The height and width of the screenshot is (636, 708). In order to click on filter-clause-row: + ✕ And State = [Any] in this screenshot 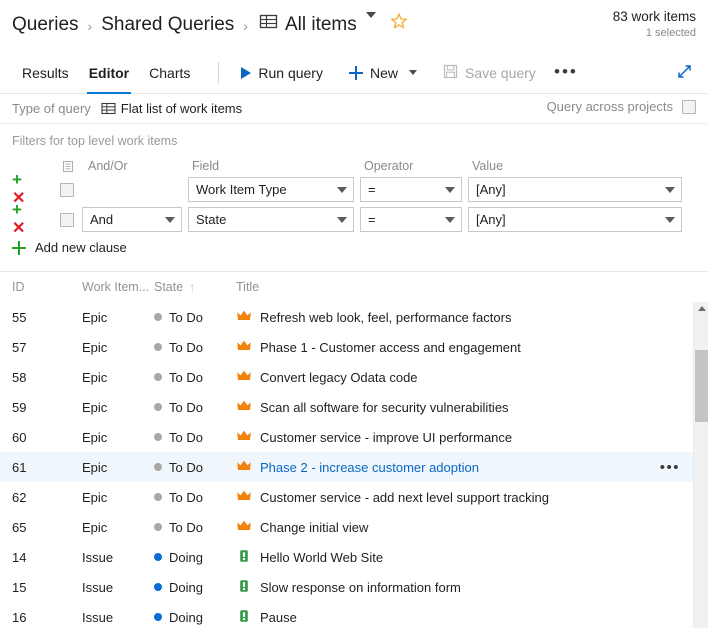, I will do `click(354, 219)`.